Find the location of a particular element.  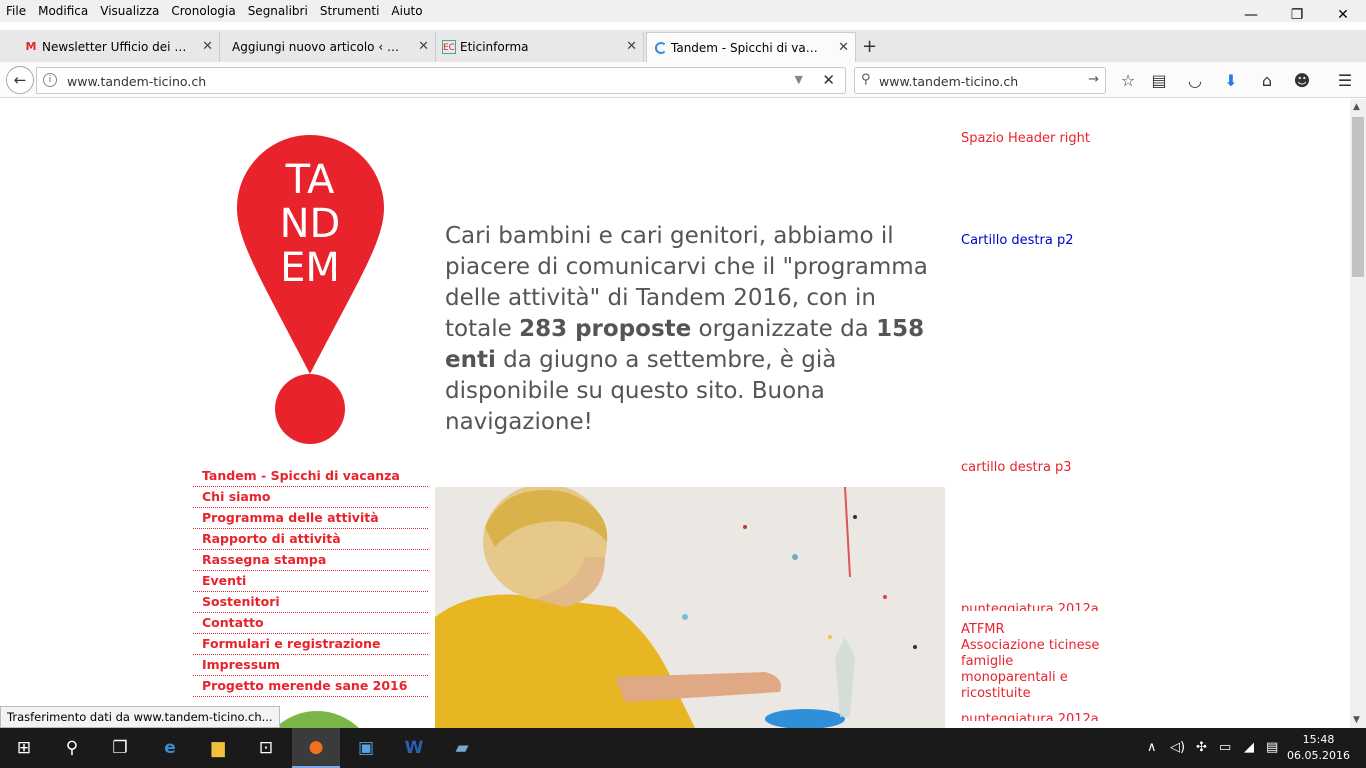

star-icon: ☆ is located at coordinates (1128, 81).